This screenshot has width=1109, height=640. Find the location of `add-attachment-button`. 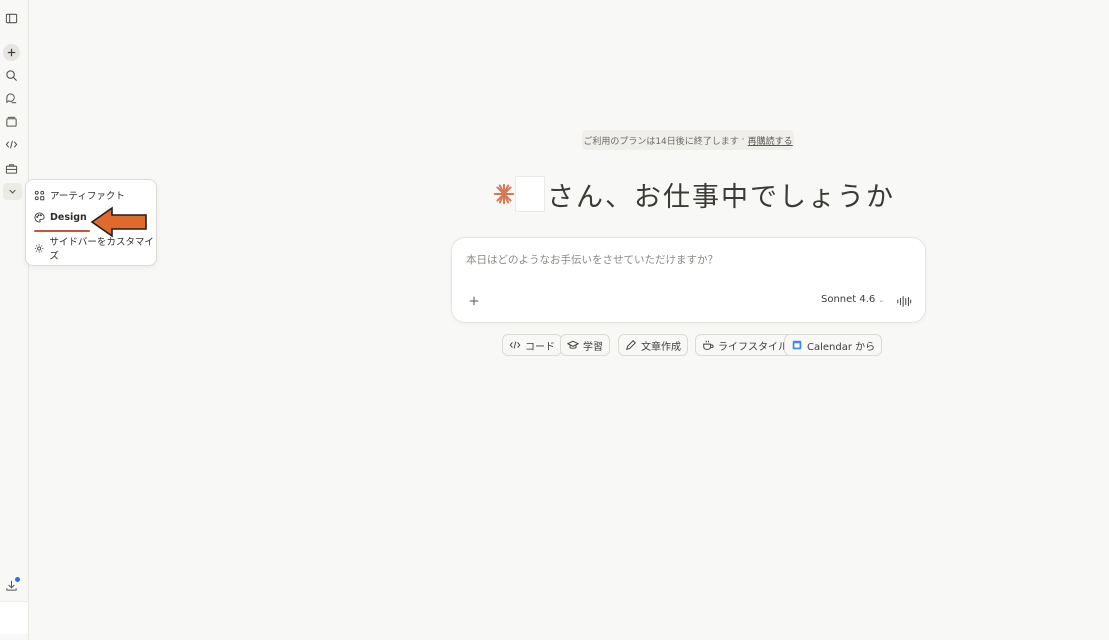

add-attachment-button is located at coordinates (474, 301).